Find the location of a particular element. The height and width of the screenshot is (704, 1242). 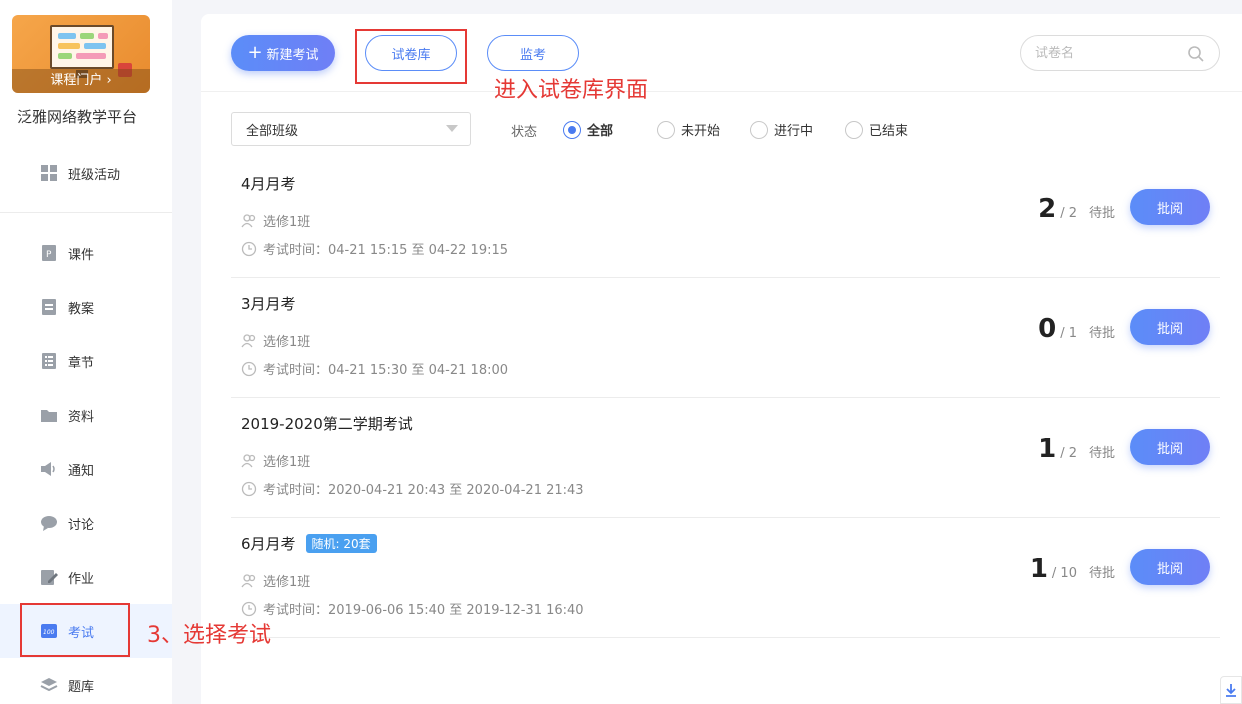

paper-library-annotation: 进入试卷库界面 is located at coordinates (571, 90).